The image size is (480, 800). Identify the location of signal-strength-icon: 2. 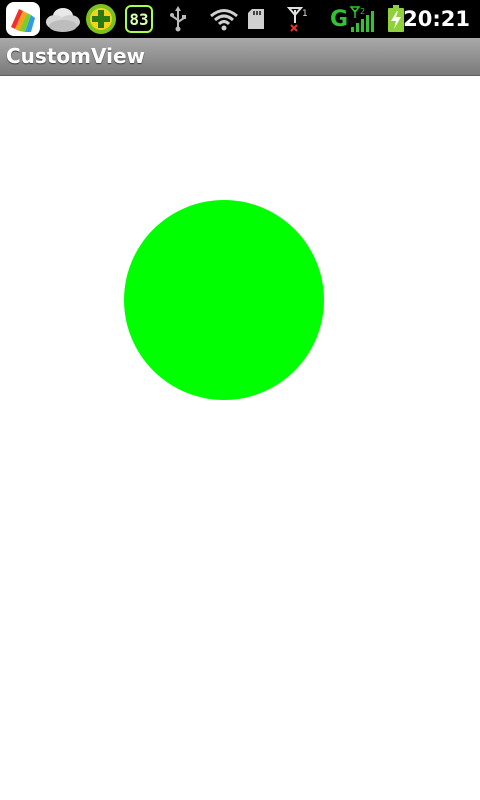
(361, 19).